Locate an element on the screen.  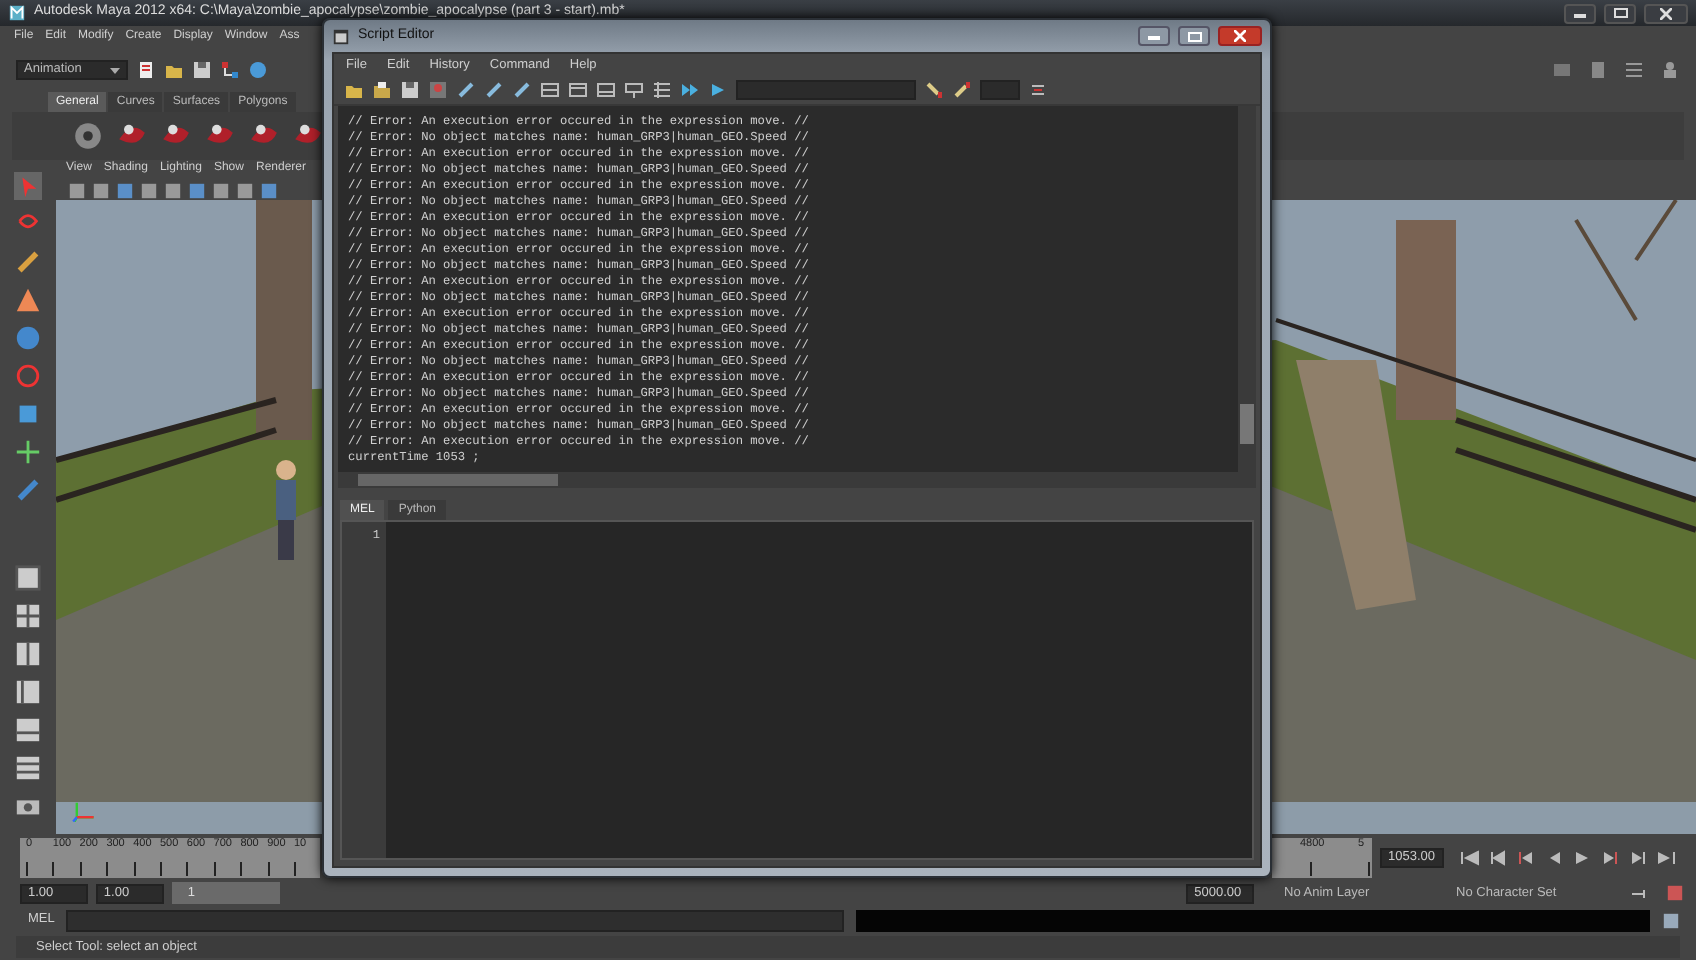
graph-layout-icon is located at coordinates (28, 730).